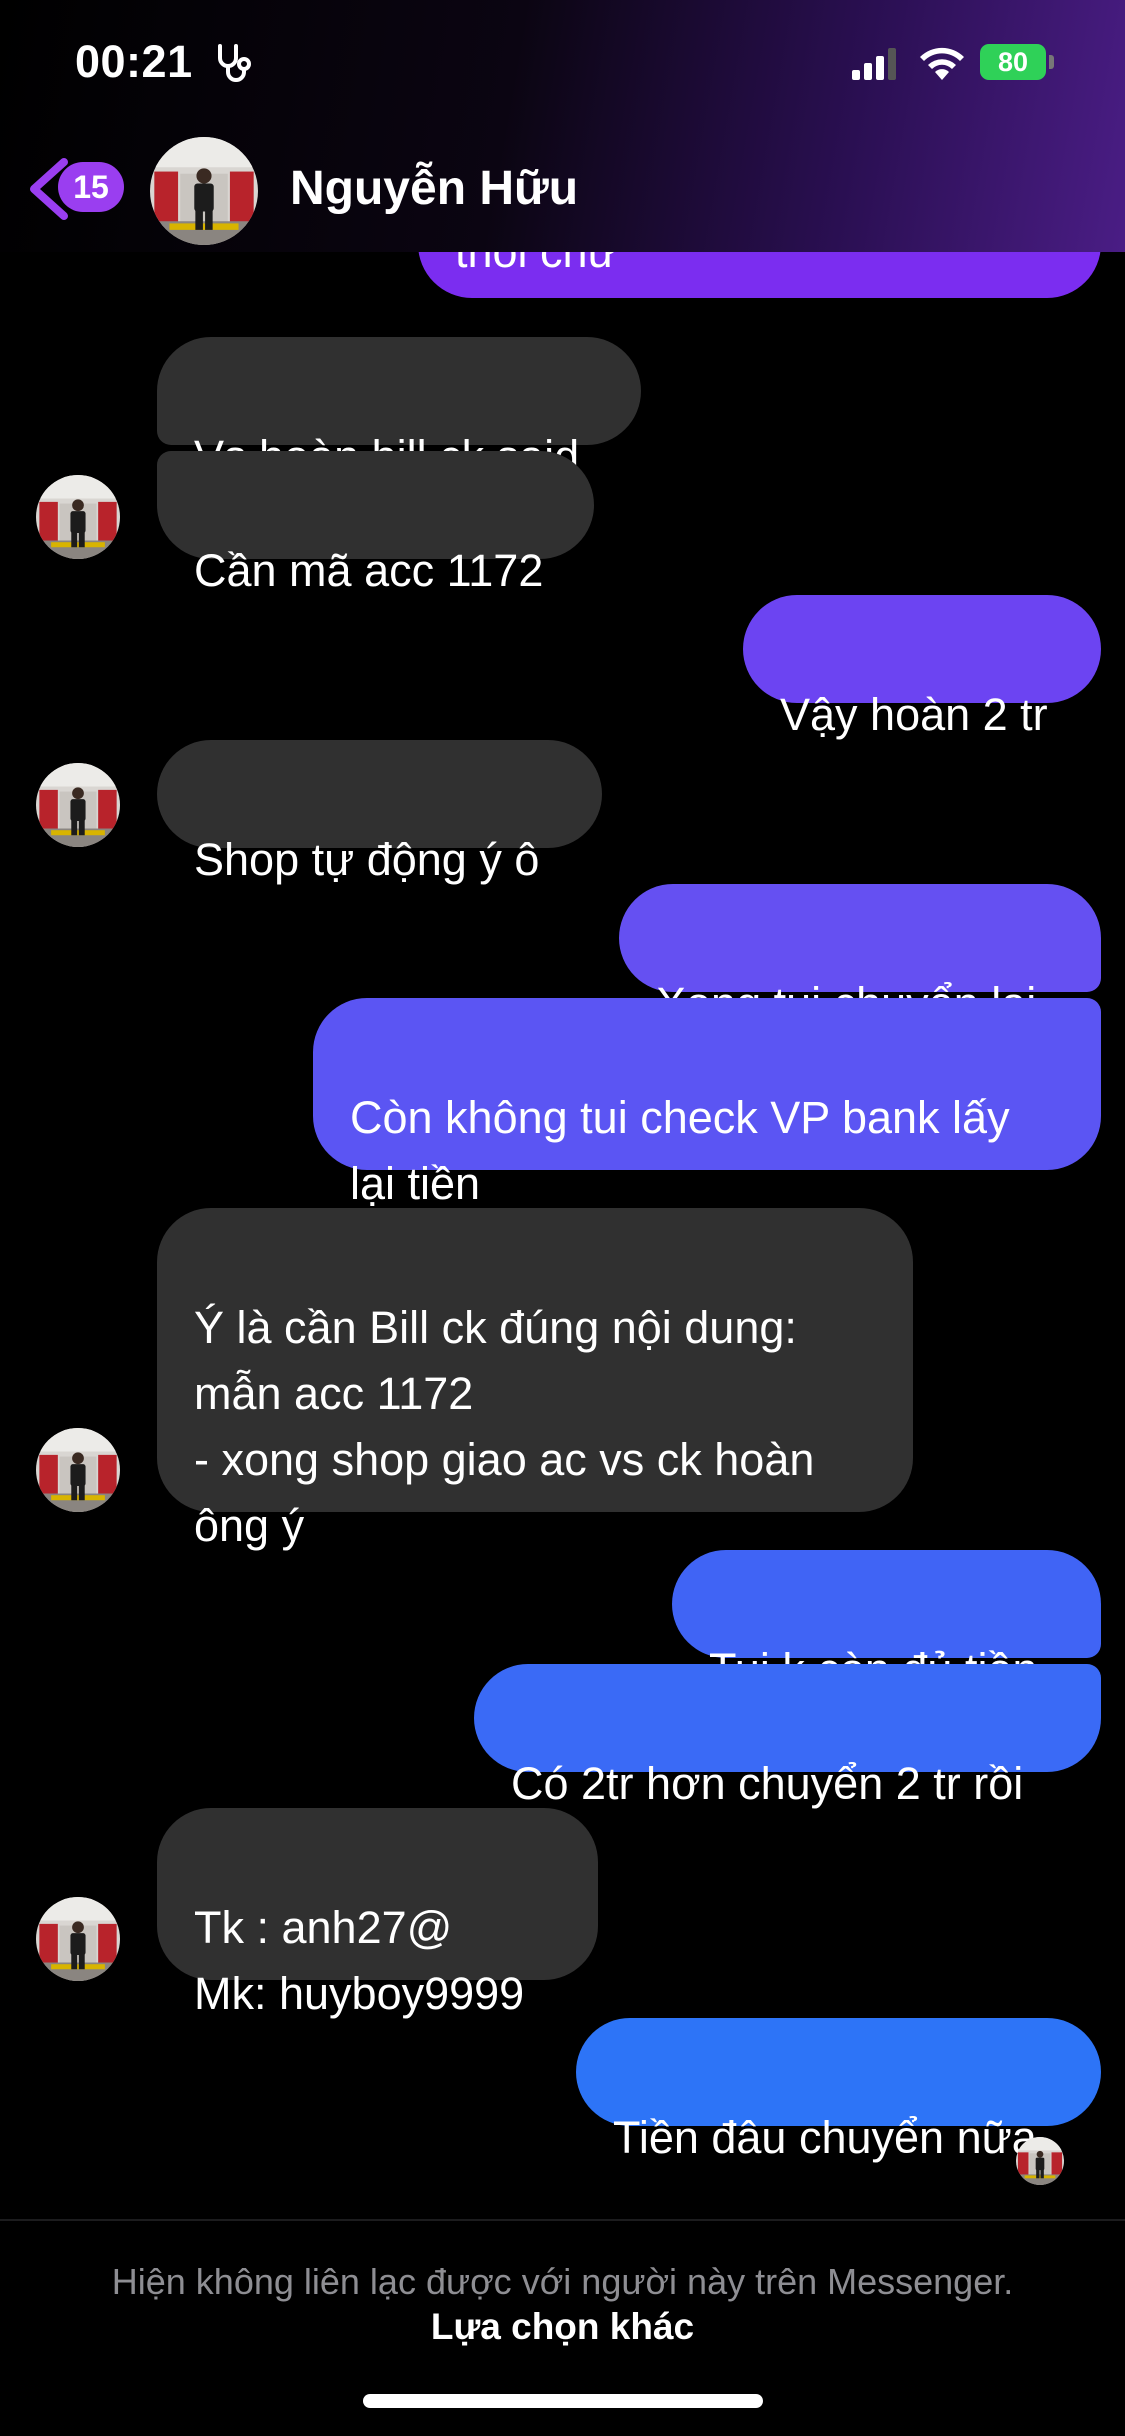  Describe the element at coordinates (767, 1783) in the screenshot. I see `message-text: Có 2tr hơn chuyển 2 tr rồi` at that location.